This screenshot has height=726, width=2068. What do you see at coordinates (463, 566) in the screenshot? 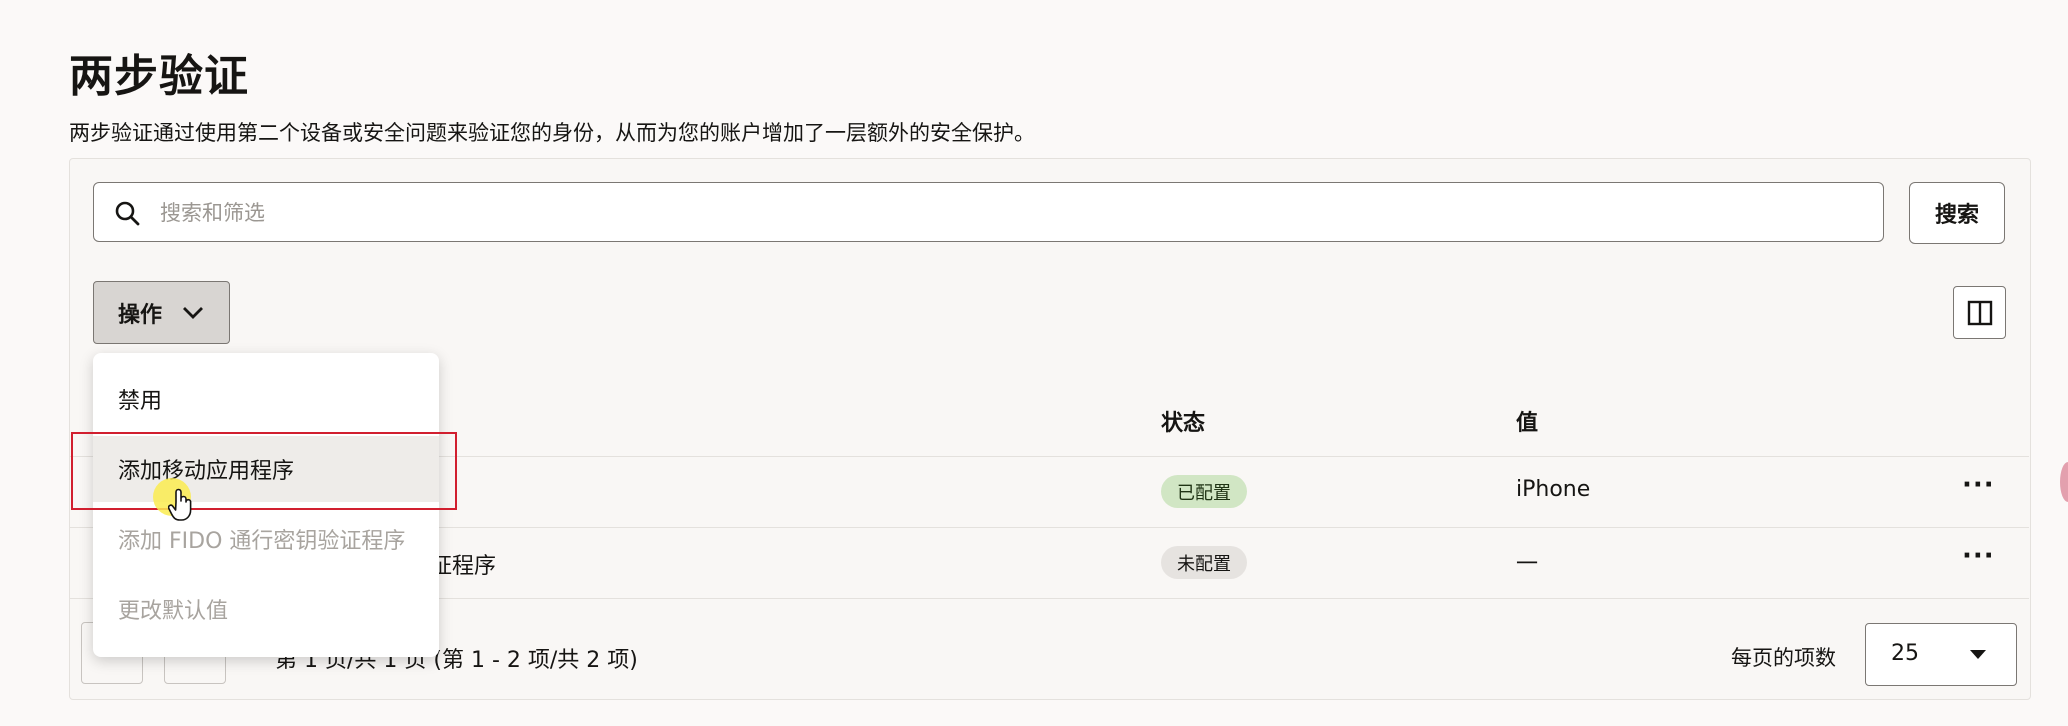
I see `row-name: 证程序` at bounding box center [463, 566].